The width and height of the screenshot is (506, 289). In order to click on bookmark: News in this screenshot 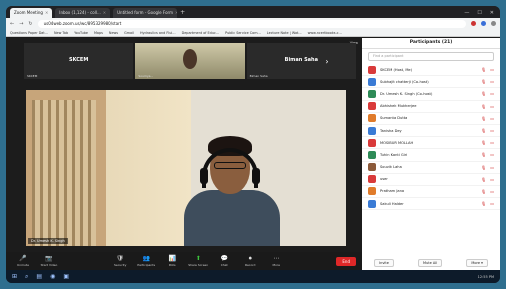, I will do `click(113, 32)`.